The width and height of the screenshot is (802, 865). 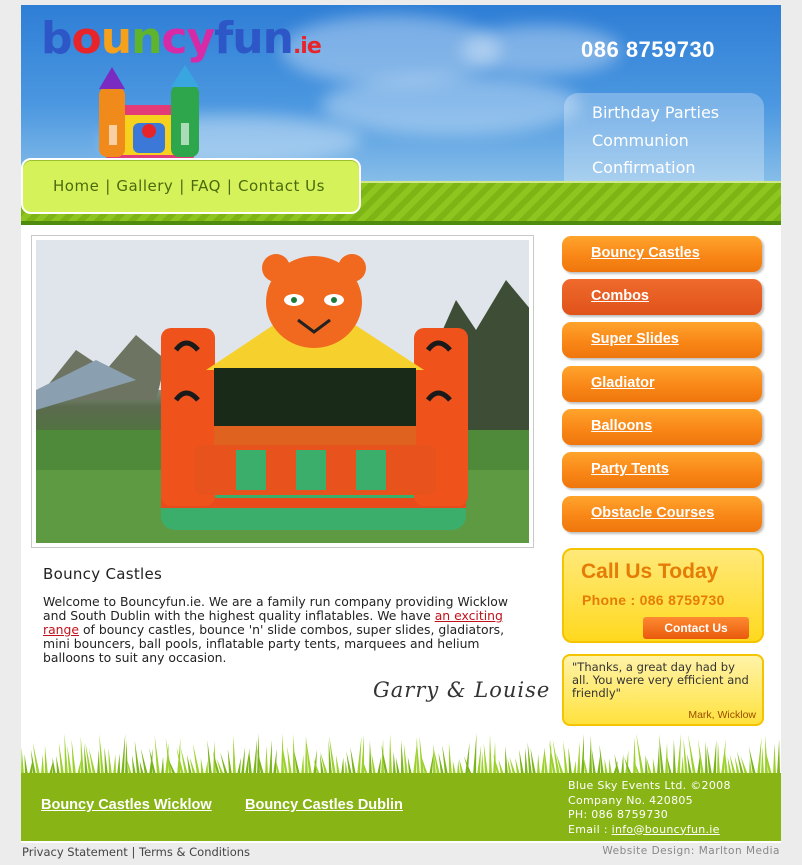 I want to click on contact-us-button: Contact Us, so click(x=696, y=628).